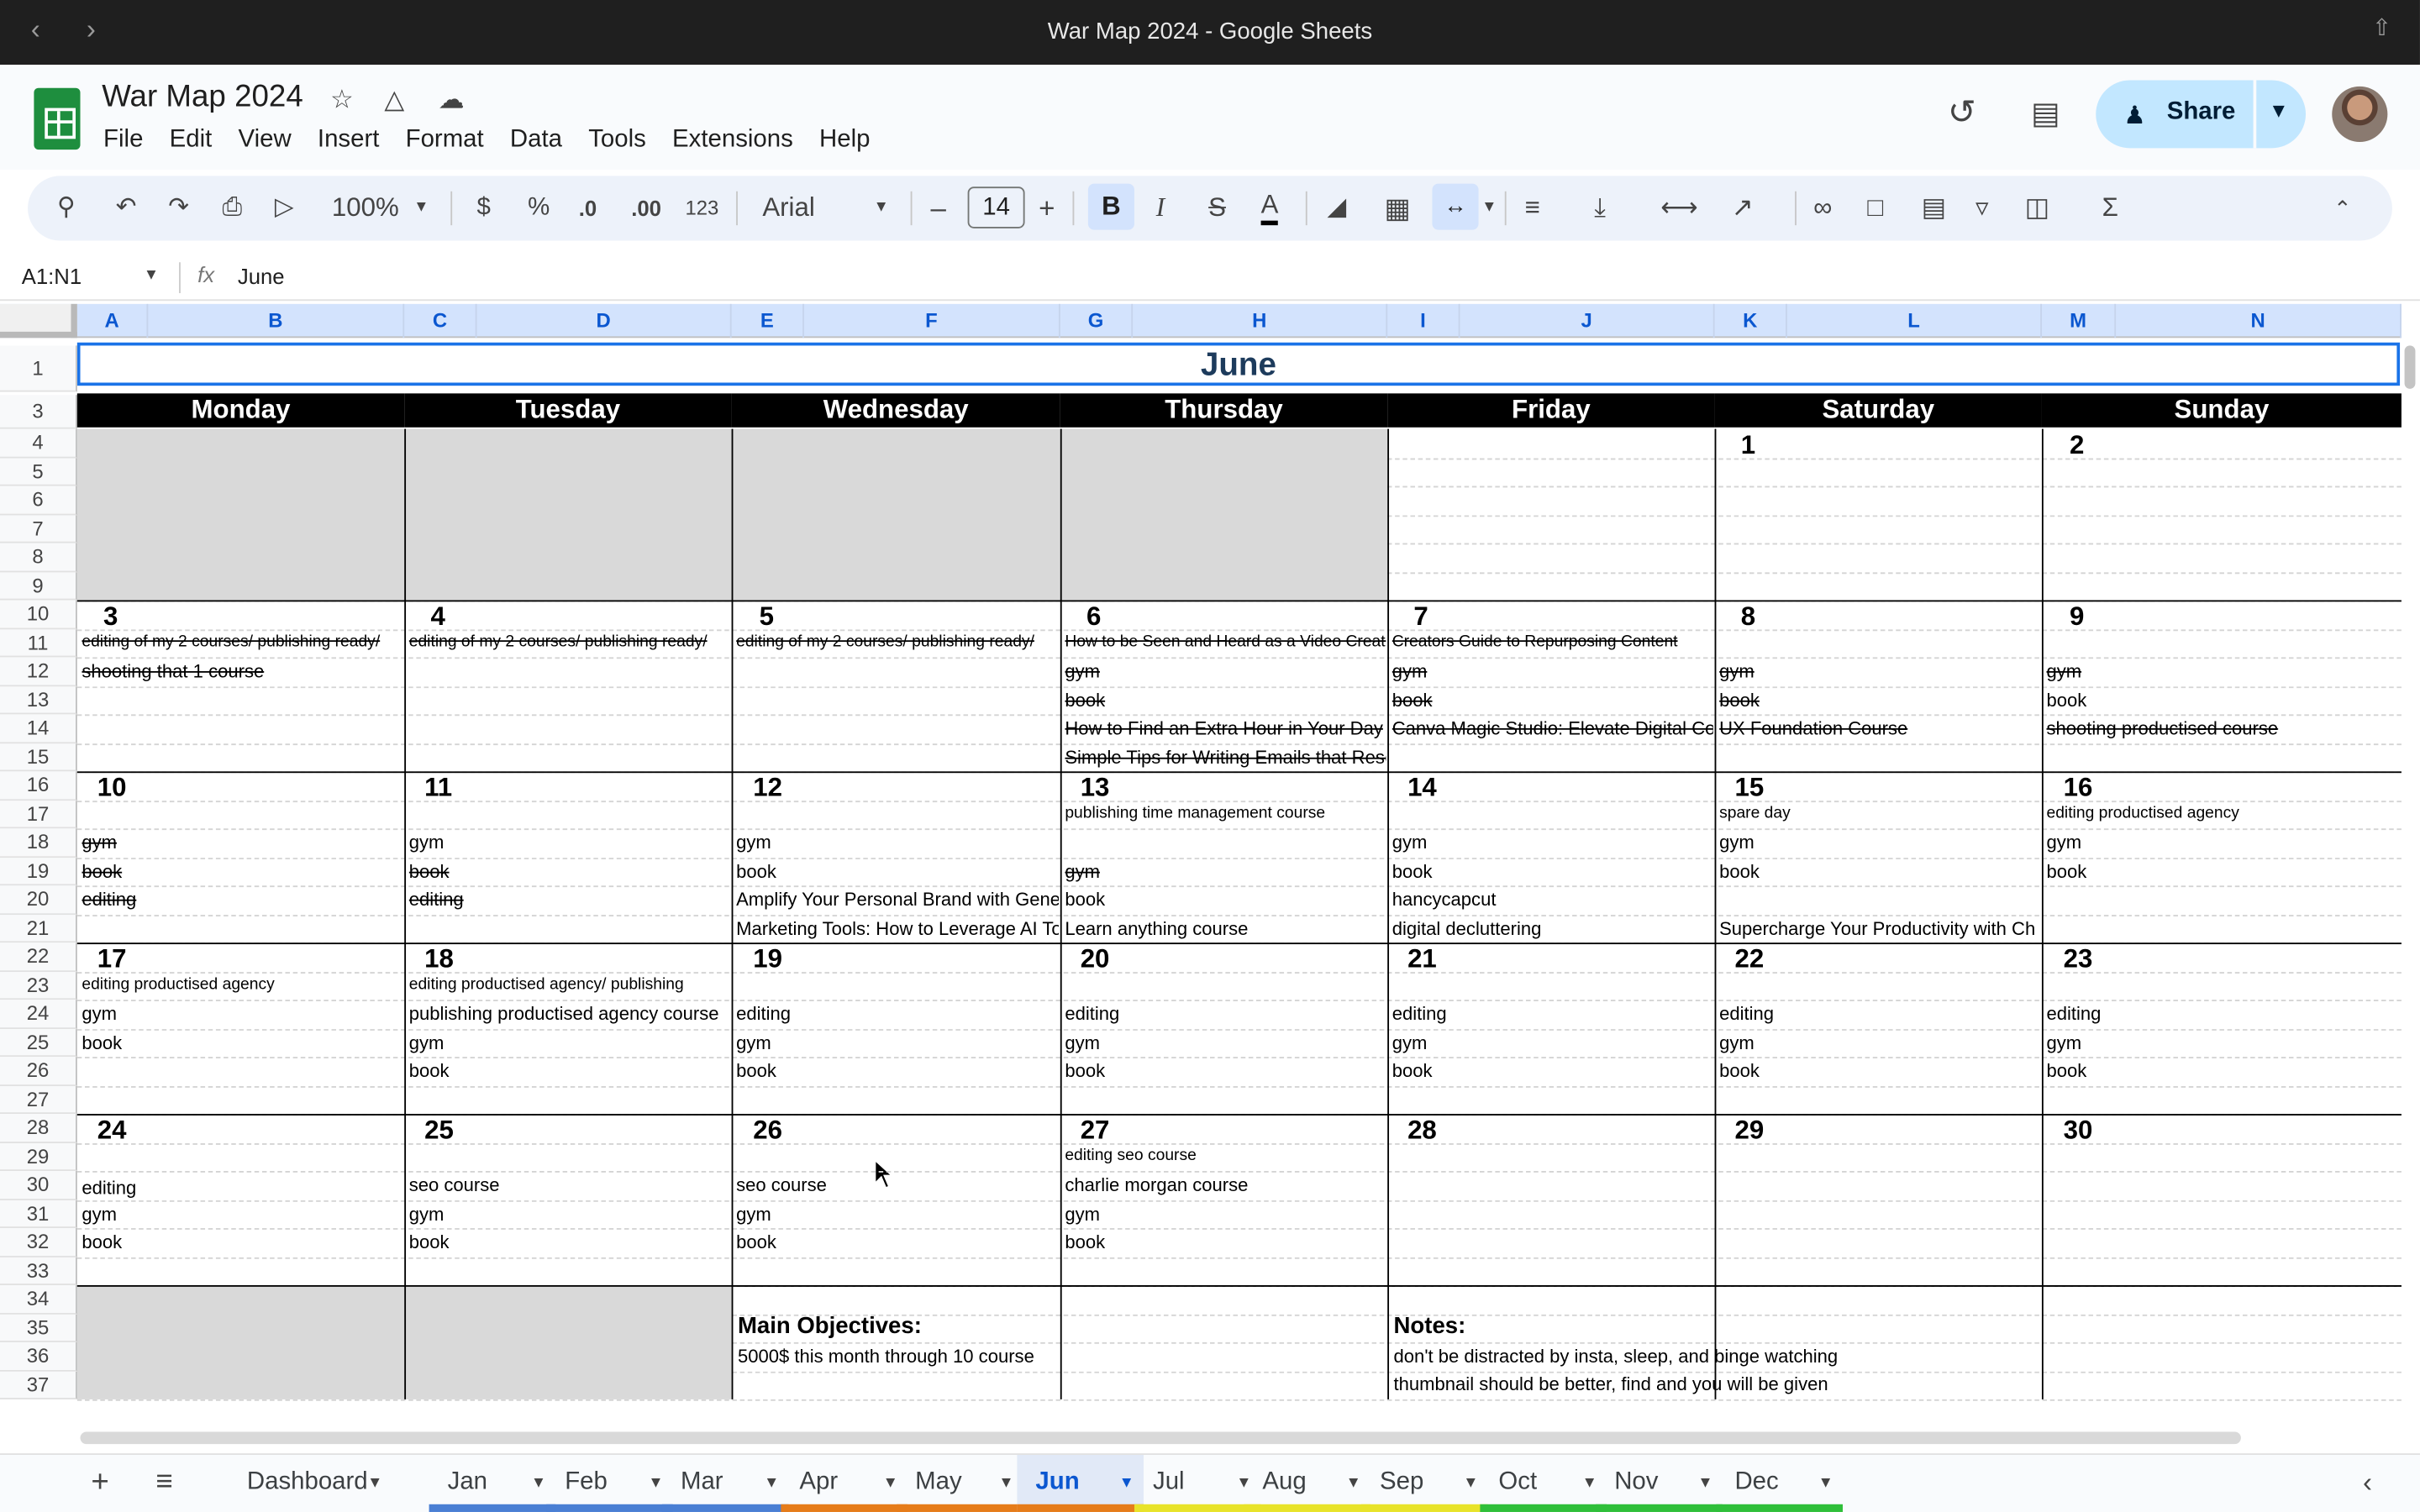 Image resolution: width=2420 pixels, height=1512 pixels. Describe the element at coordinates (1588, 321) in the screenshot. I see `column-header-j: J` at that location.